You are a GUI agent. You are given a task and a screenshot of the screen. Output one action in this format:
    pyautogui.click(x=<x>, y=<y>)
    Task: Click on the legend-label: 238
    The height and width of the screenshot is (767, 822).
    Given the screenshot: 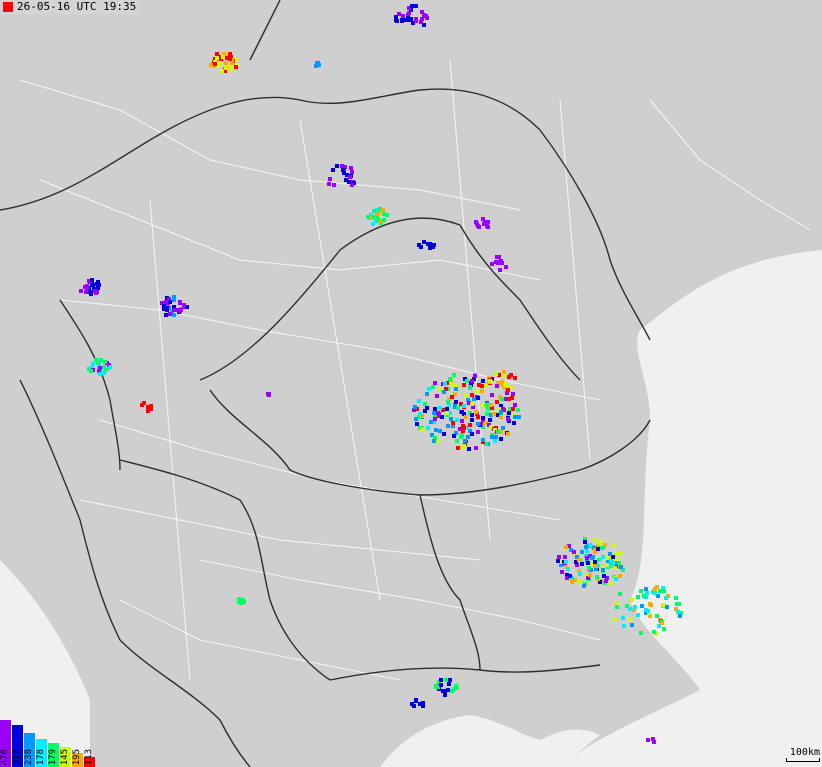 What is the action you would take?
    pyautogui.click(x=29, y=756)
    